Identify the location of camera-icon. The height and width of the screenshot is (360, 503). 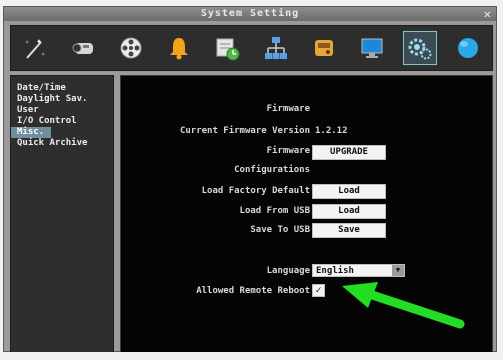
(83, 48).